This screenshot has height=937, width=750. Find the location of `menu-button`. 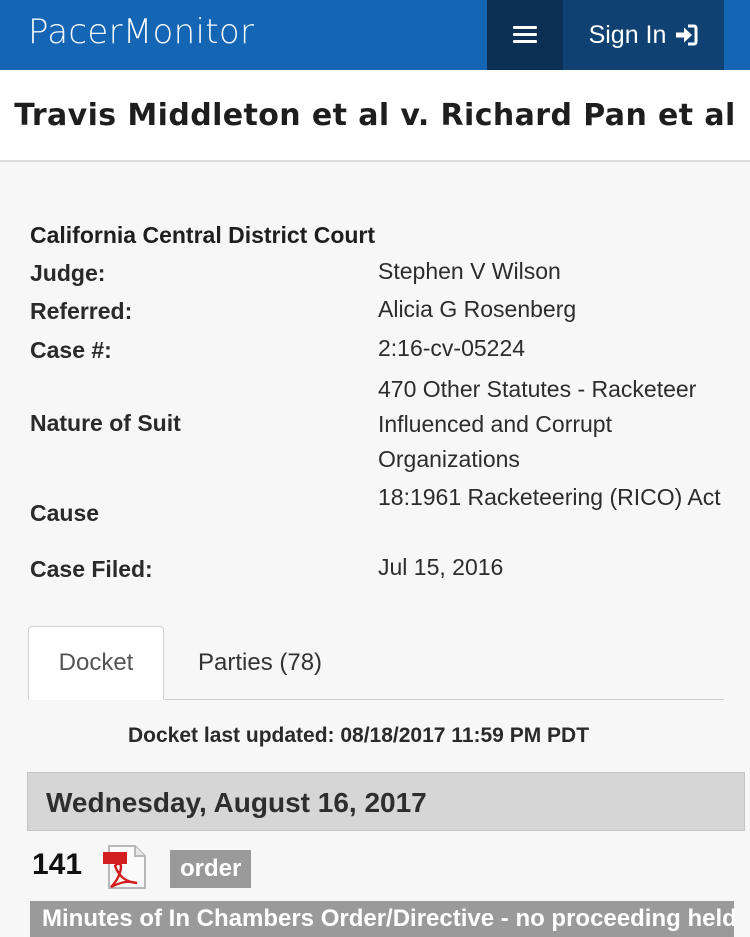

menu-button is located at coordinates (525, 35).